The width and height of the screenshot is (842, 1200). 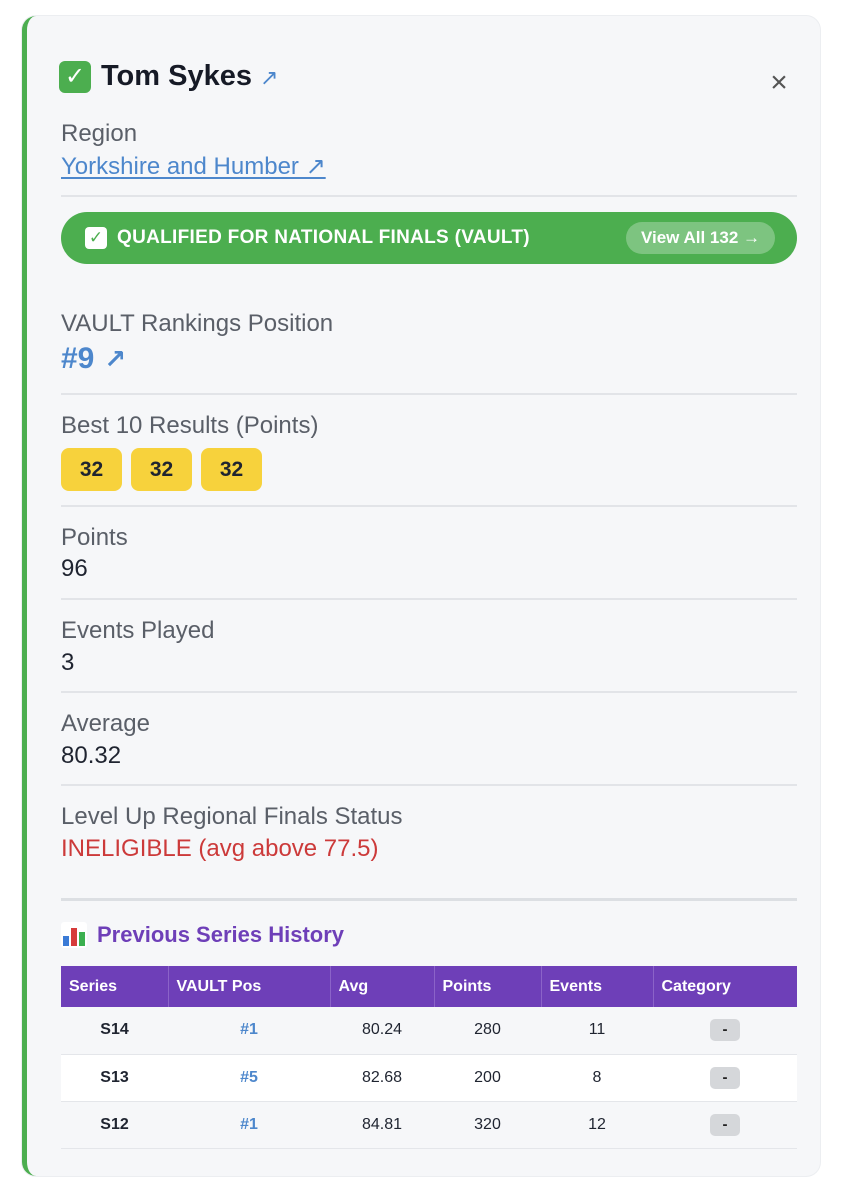 What do you see at coordinates (487, 1031) in the screenshot?
I see `points-cell: 280` at bounding box center [487, 1031].